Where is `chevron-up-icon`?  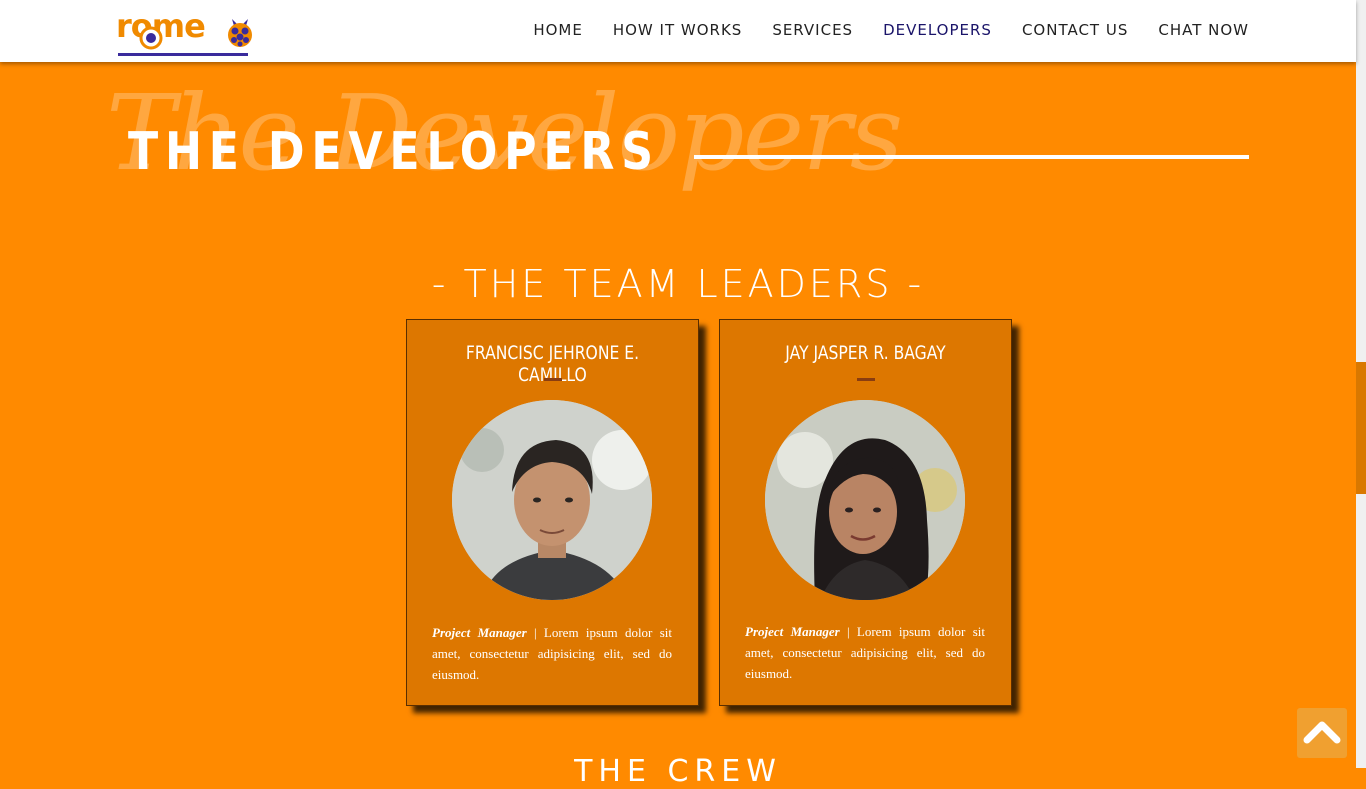
chevron-up-icon is located at coordinates (1322, 732).